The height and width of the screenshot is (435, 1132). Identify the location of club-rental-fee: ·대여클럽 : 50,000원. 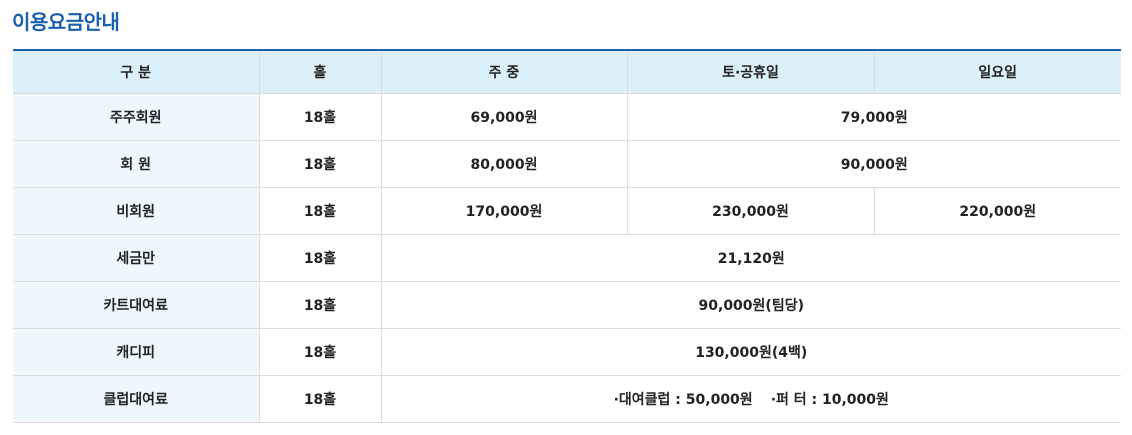
(683, 400).